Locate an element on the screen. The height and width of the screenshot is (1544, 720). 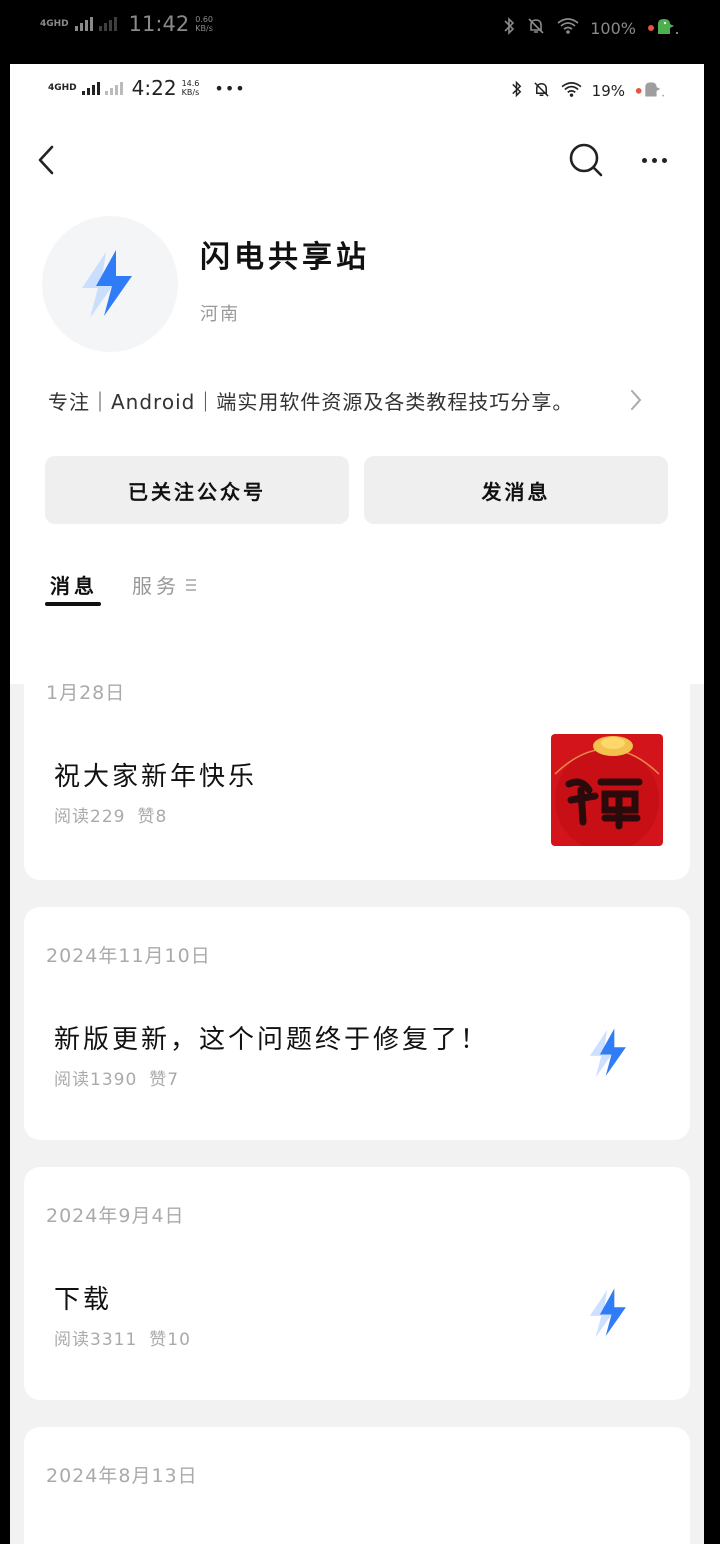
post-date: 2024年8月13日 is located at coordinates (122, 1476).